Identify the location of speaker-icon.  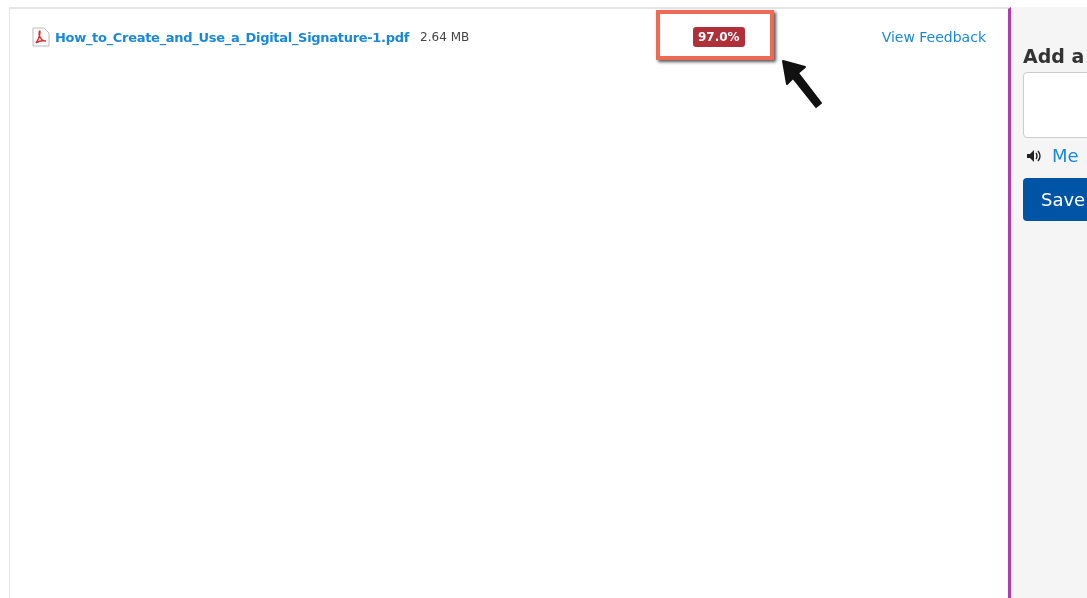
(1034, 155).